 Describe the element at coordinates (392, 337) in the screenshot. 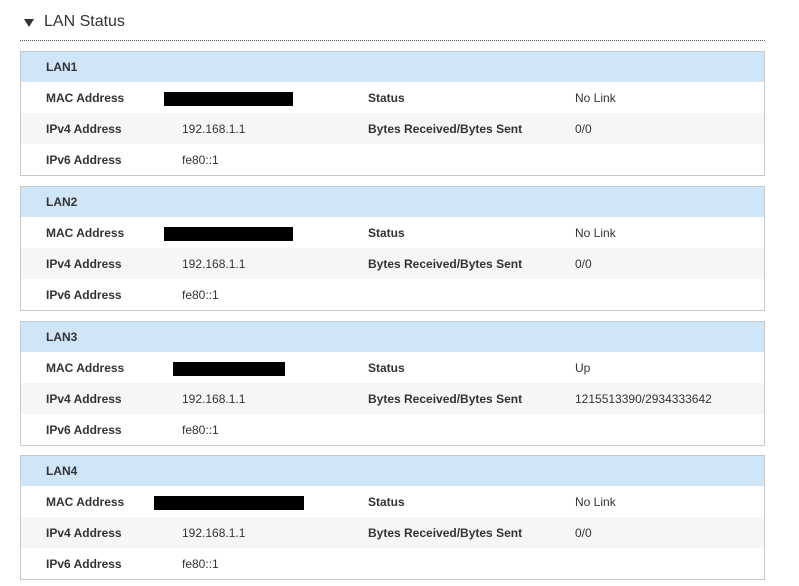

I see `port-header: LAN3` at that location.